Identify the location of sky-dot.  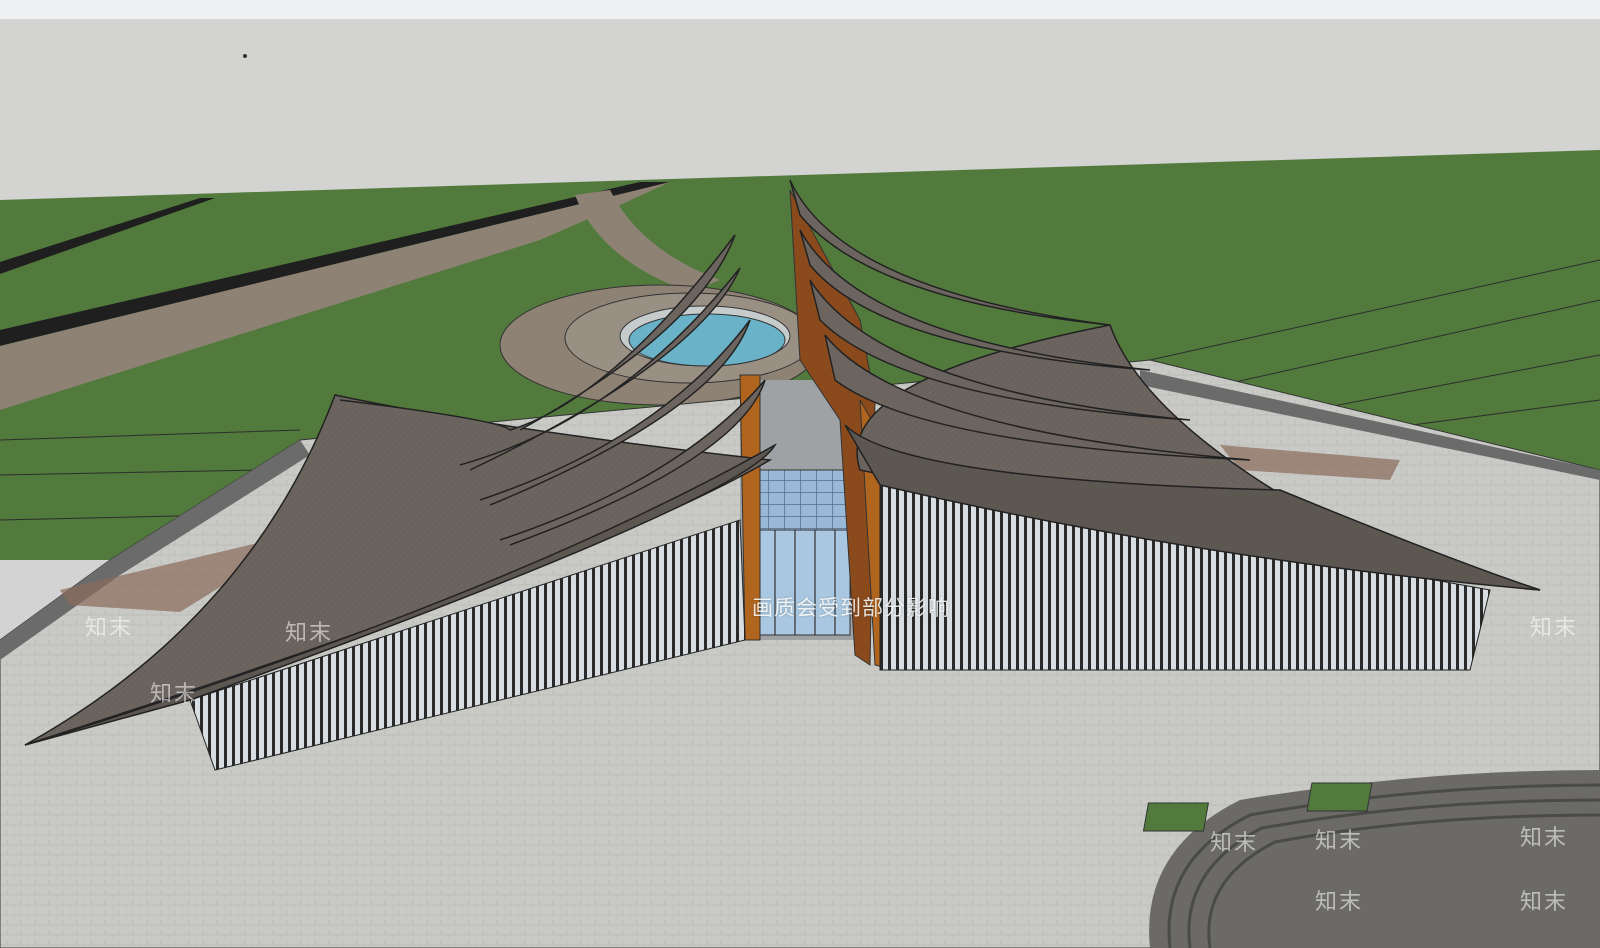
(245, 56).